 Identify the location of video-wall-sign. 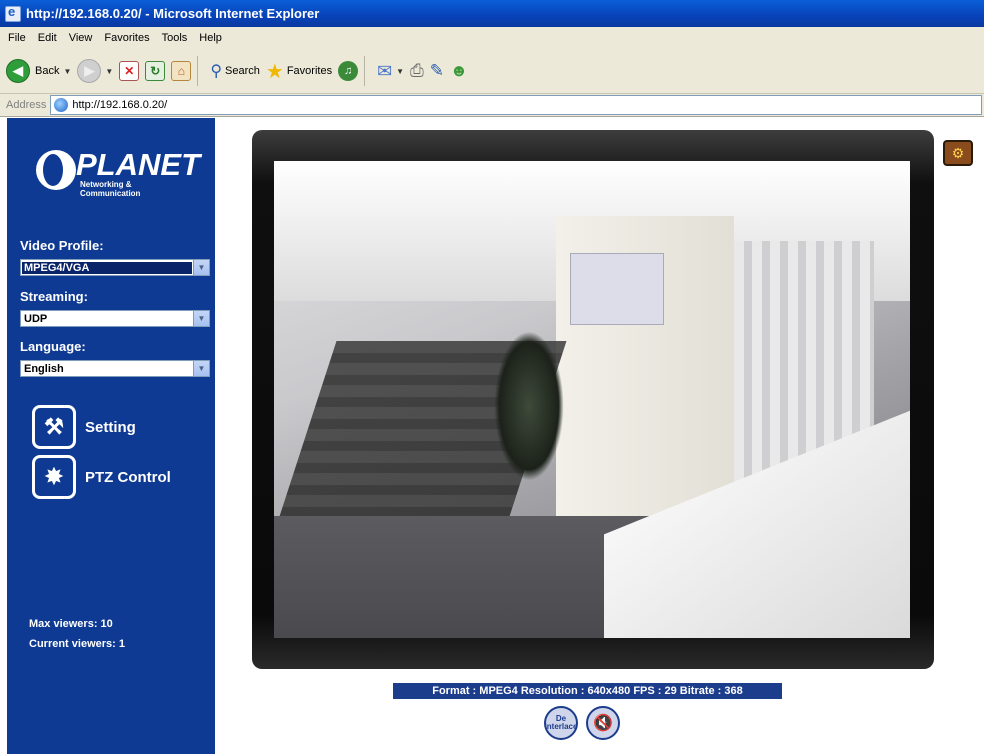
(617, 289).